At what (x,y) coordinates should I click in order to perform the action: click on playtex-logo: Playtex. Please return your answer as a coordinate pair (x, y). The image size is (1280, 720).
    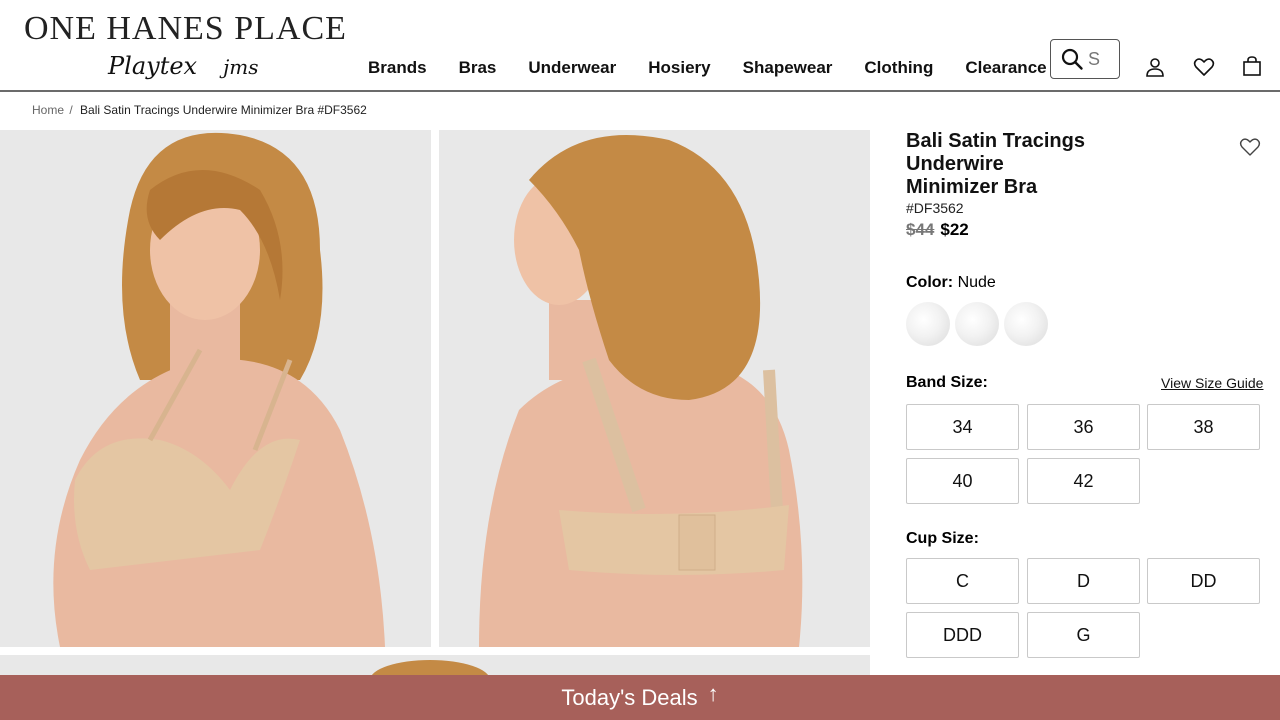
    Looking at the image, I should click on (152, 66).